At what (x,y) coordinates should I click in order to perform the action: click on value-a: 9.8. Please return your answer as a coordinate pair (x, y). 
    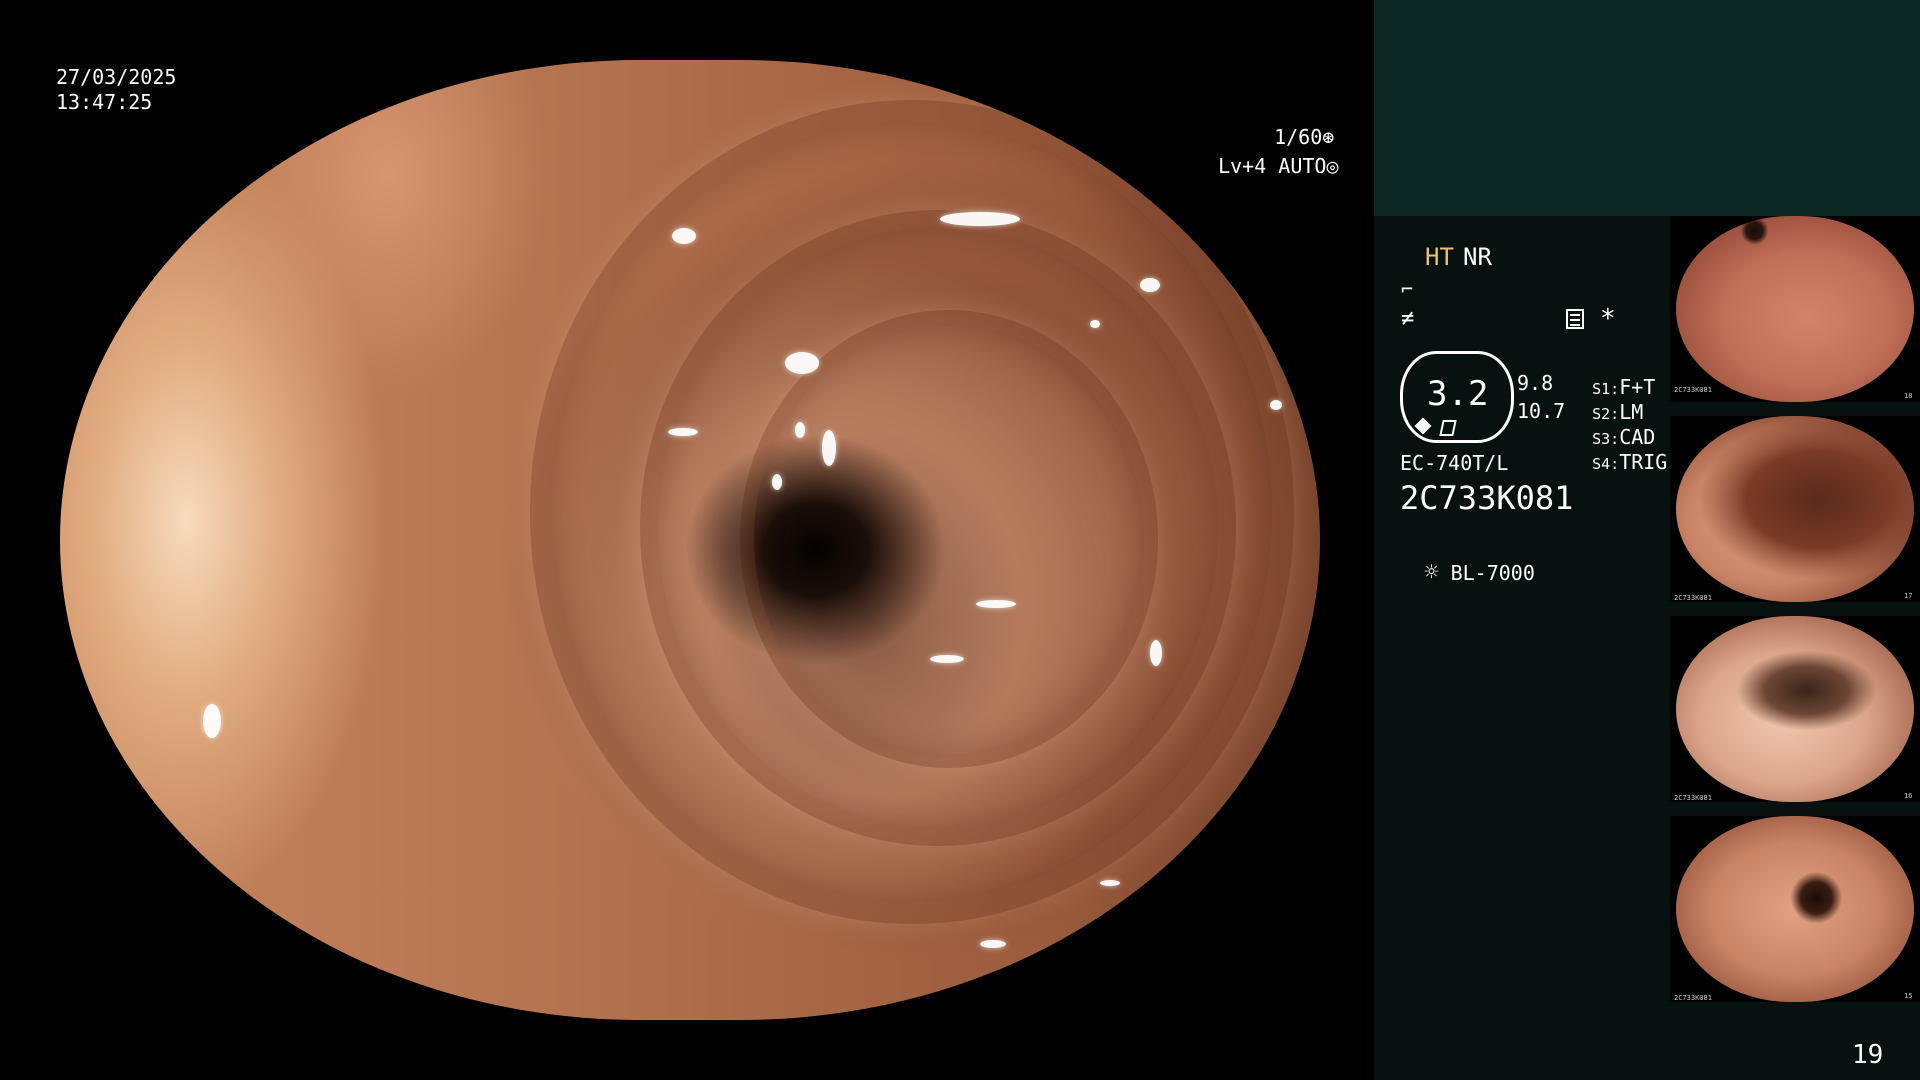
    Looking at the image, I should click on (1535, 383).